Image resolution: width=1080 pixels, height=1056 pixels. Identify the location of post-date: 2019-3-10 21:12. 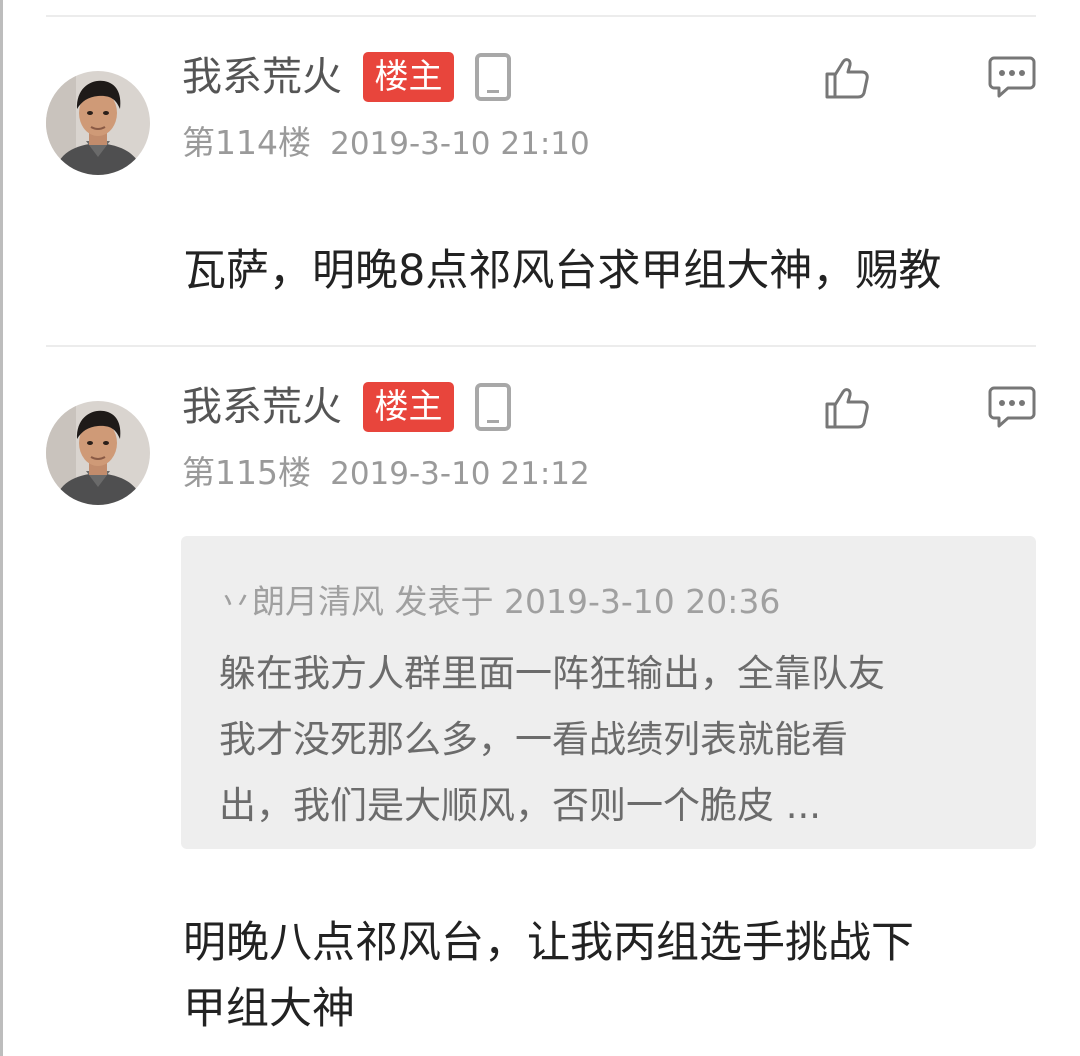
(460, 474).